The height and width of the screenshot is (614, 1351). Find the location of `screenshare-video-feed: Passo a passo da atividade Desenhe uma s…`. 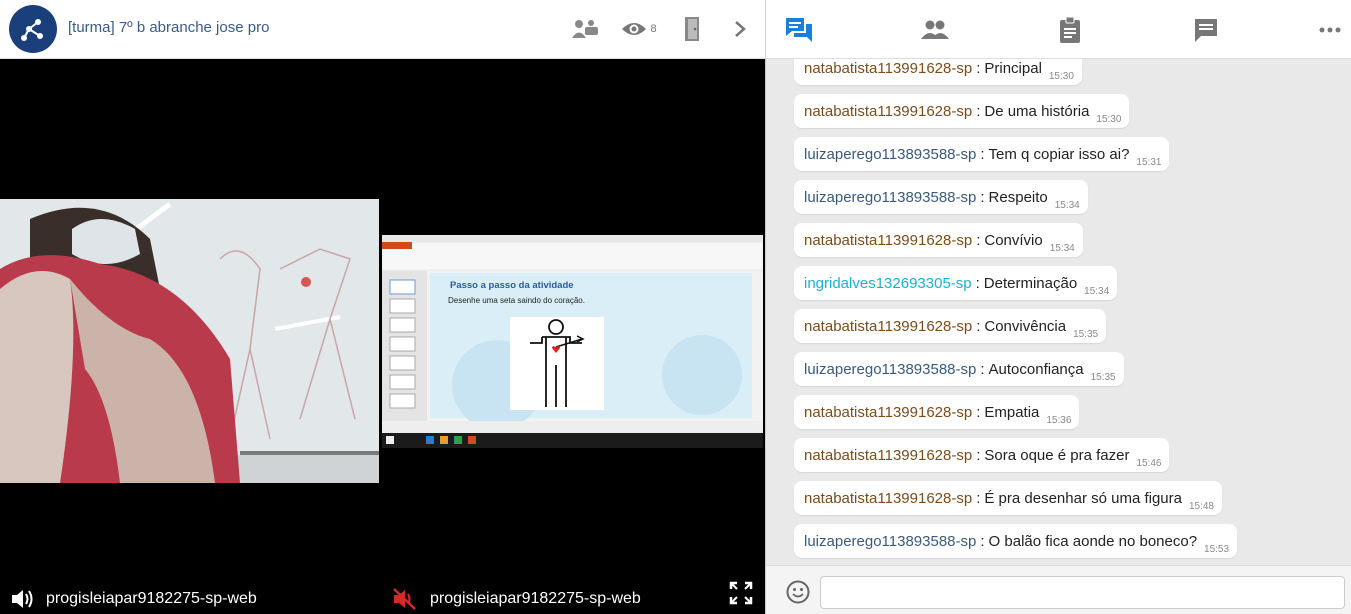

screenshare-video-feed: Passo a passo da atividade Desenhe uma s… is located at coordinates (572, 341).